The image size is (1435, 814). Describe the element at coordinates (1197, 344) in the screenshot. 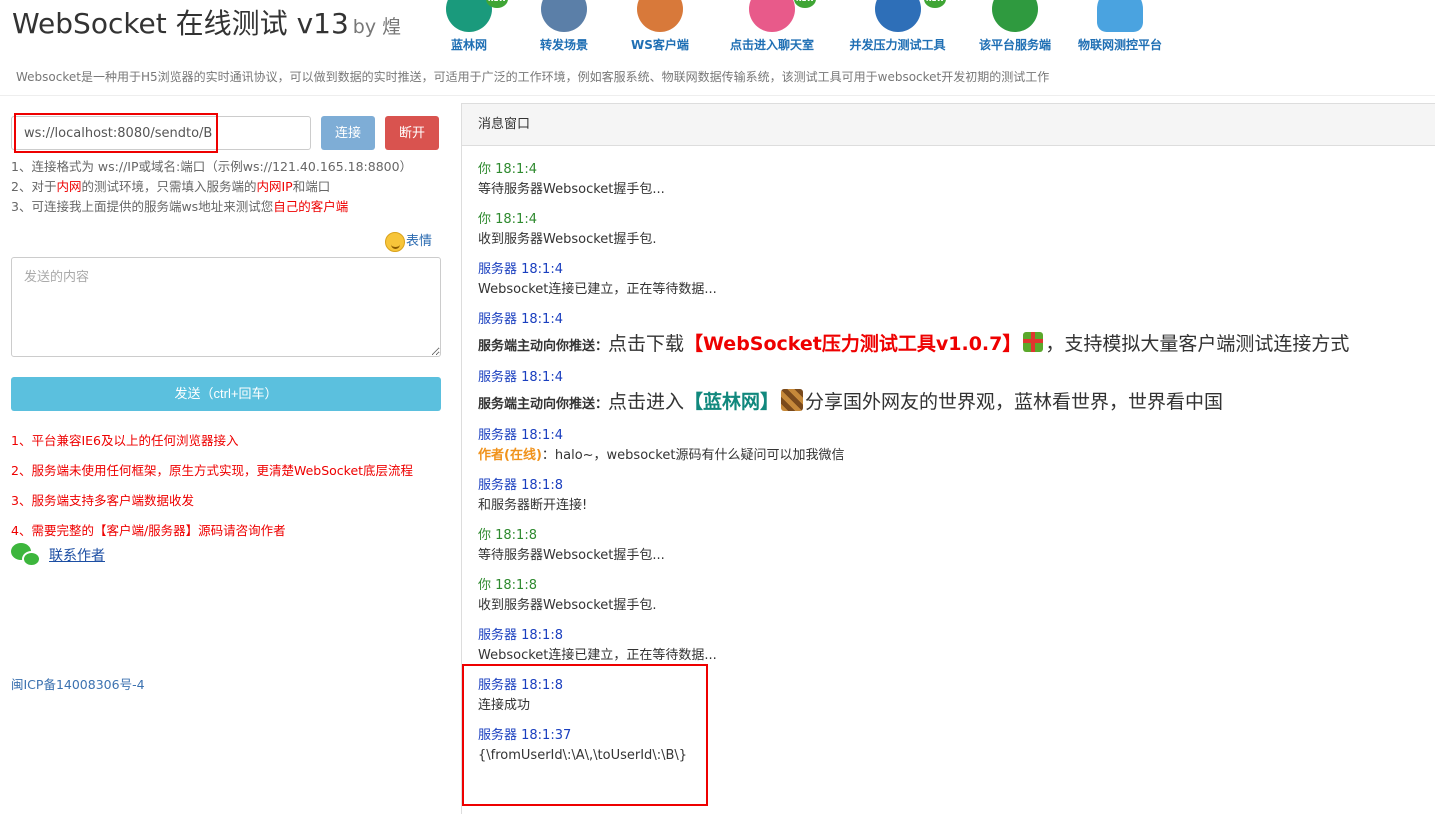

I see `push-text: ，支持模拟大量客户端测试连接方式` at that location.